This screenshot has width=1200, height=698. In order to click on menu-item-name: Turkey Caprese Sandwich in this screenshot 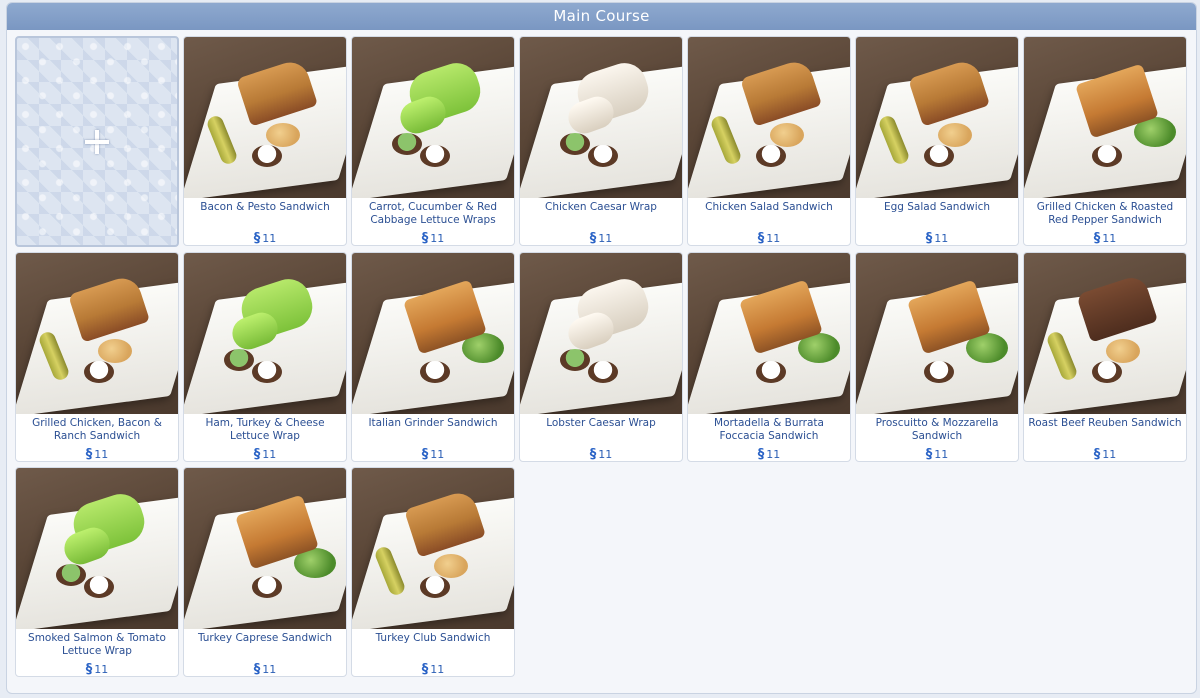, I will do `click(265, 638)`.